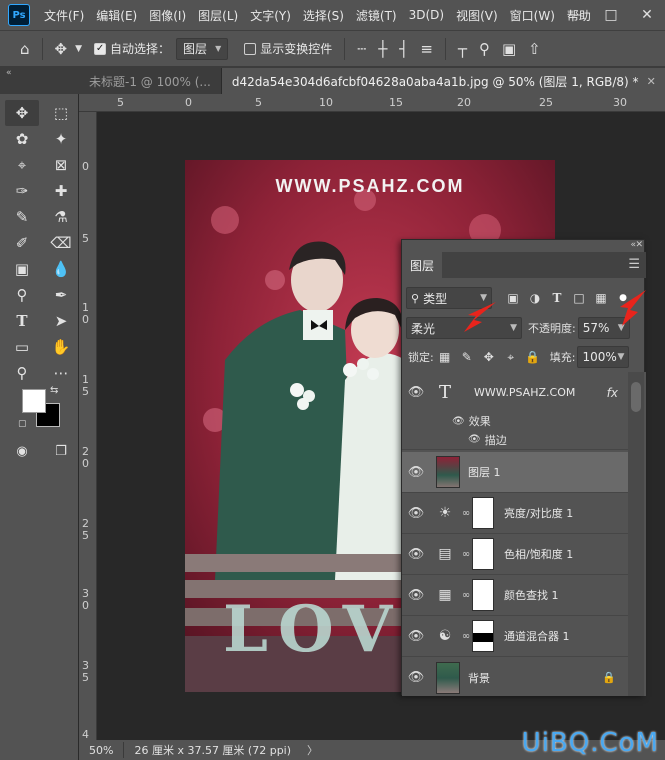 The image size is (665, 760). I want to click on brush-tool-icon: ✎, so click(22, 217).